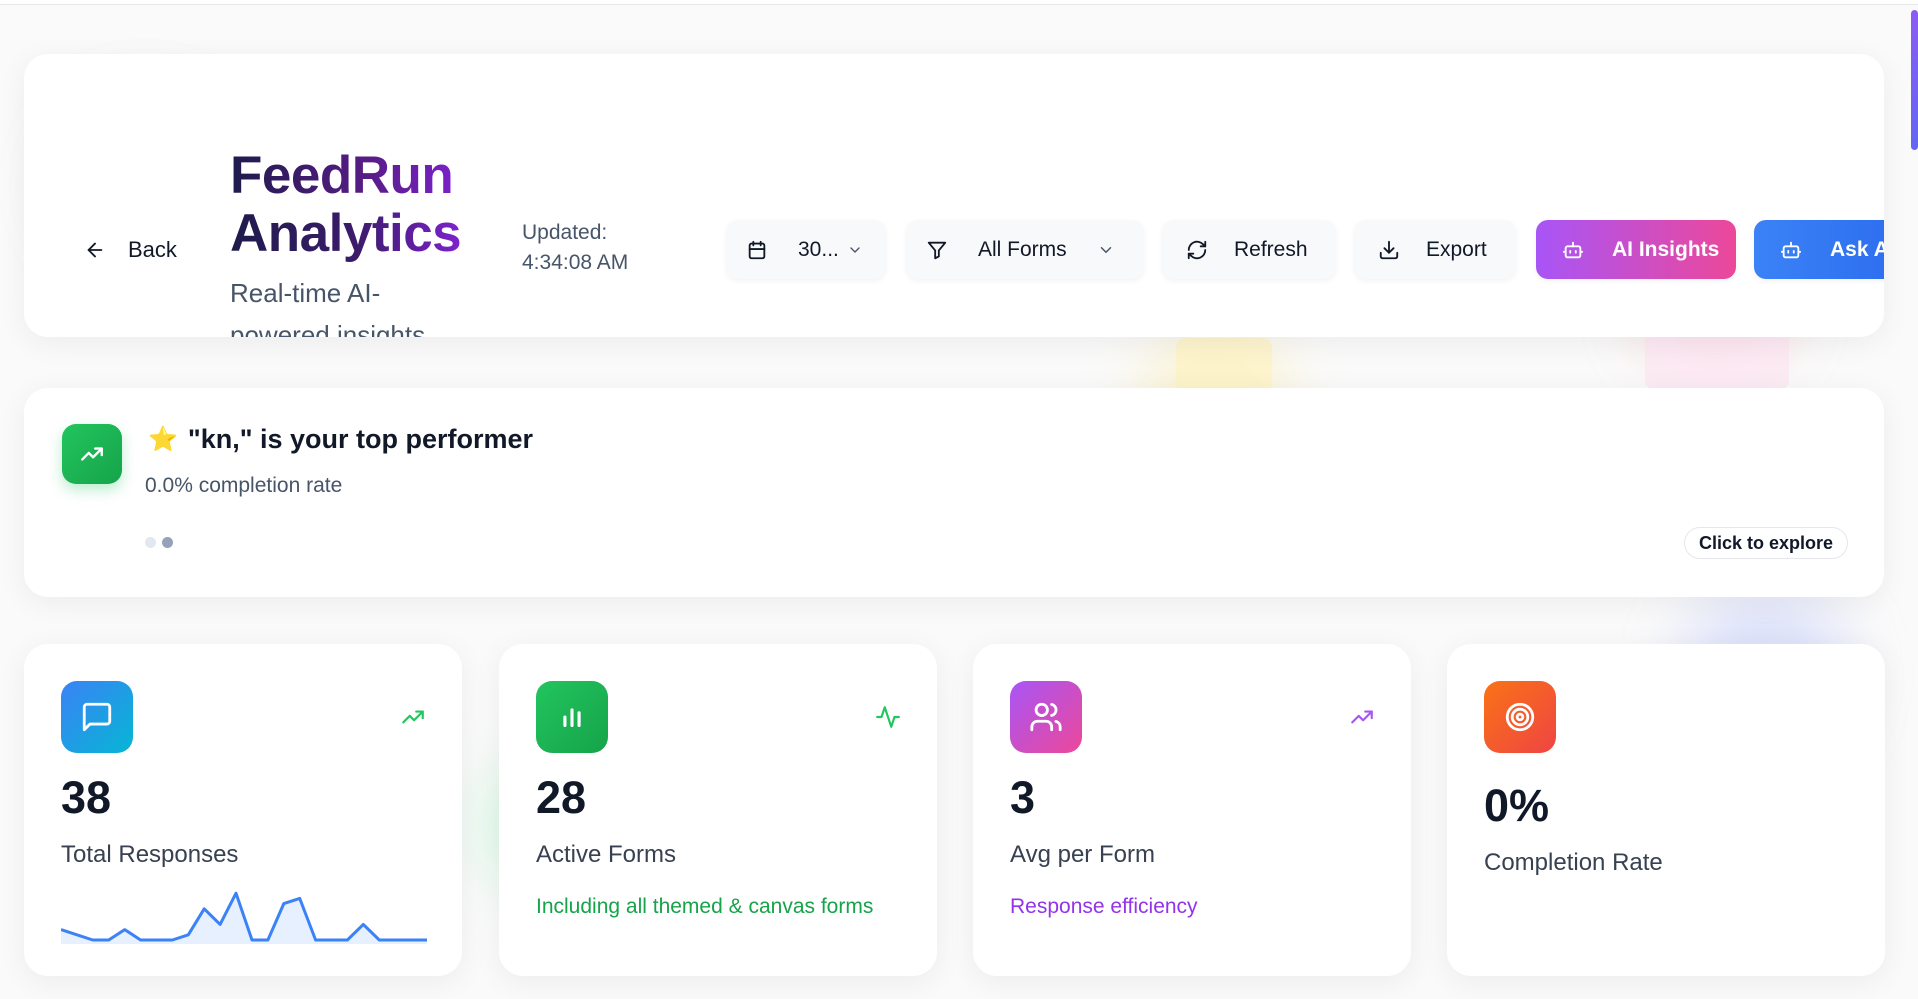 The height and width of the screenshot is (999, 1918). Describe the element at coordinates (757, 249) in the screenshot. I see `calendar-icon` at that location.